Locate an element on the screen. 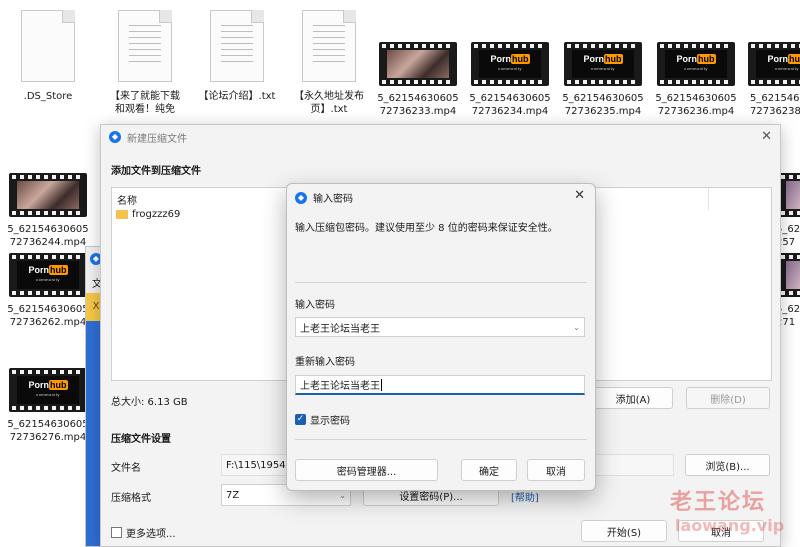 The width and height of the screenshot is (800, 547). desktop-file-video: 5_62154630605 72736244.mp4 is located at coordinates (48, 211).